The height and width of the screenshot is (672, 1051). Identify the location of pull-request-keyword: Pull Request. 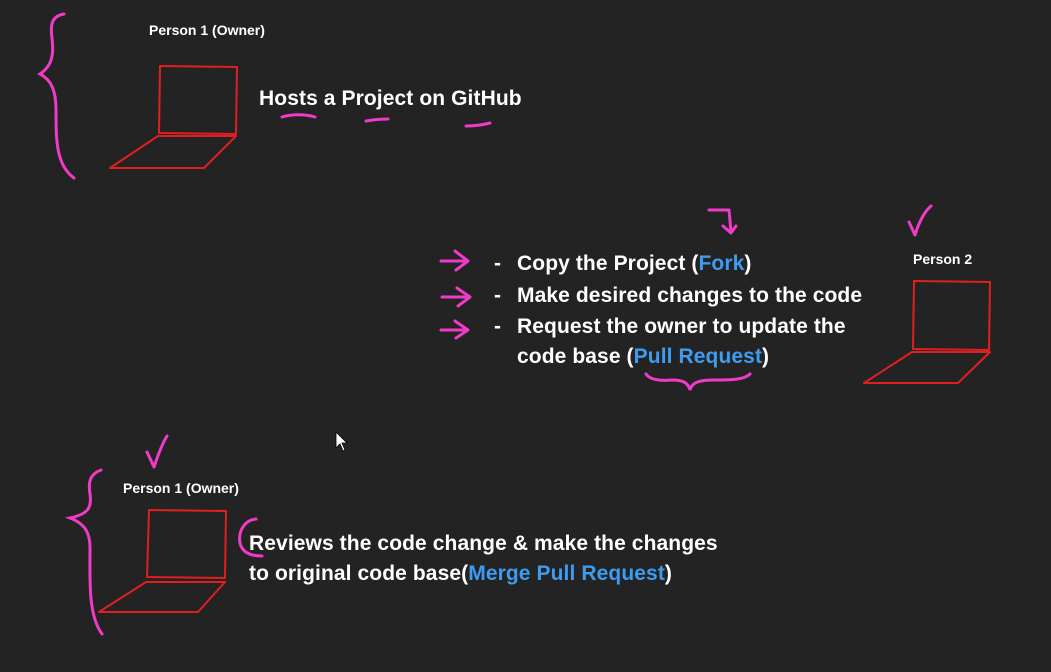
(698, 356).